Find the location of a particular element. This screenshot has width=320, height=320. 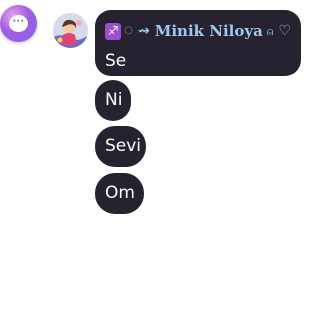

message-bubble: ♐ ○ ⇝ Minik Niloya ⍝ ♡ Se is located at coordinates (198, 43).